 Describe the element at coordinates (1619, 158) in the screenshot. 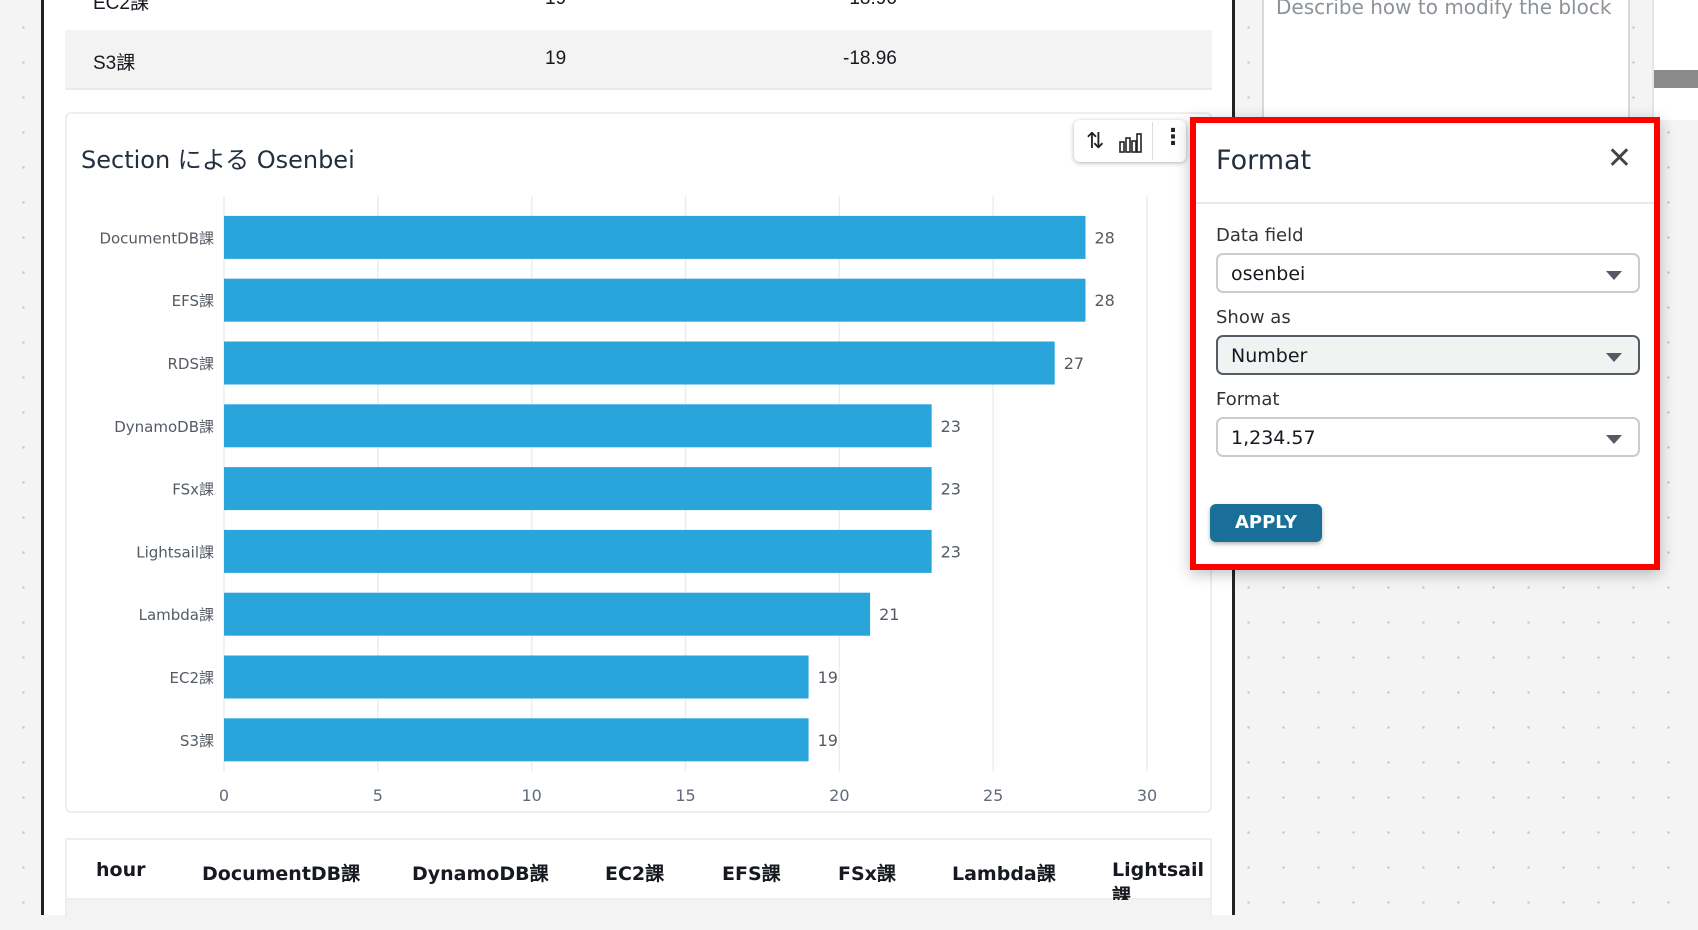

I see `close-icon: ✕` at that location.